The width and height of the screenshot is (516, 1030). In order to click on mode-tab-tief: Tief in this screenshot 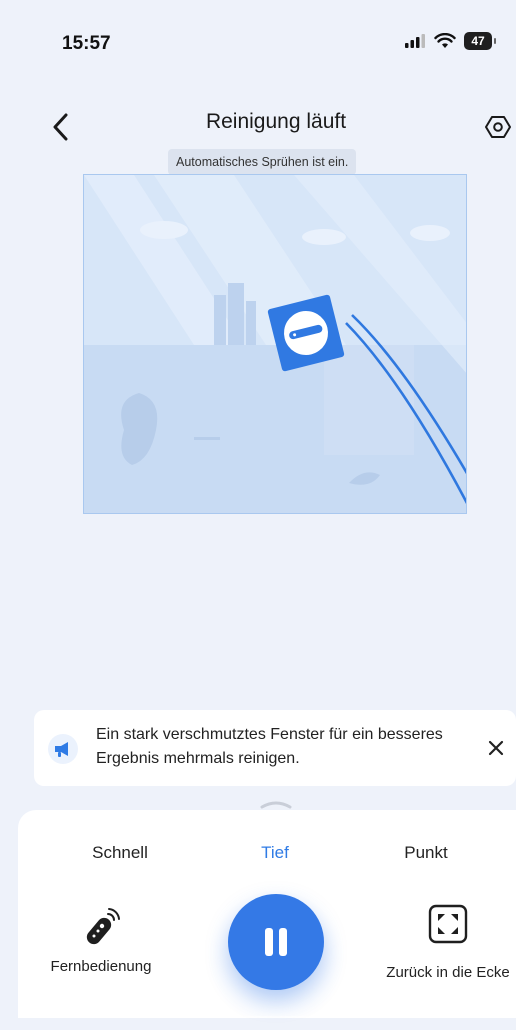, I will do `click(275, 853)`.